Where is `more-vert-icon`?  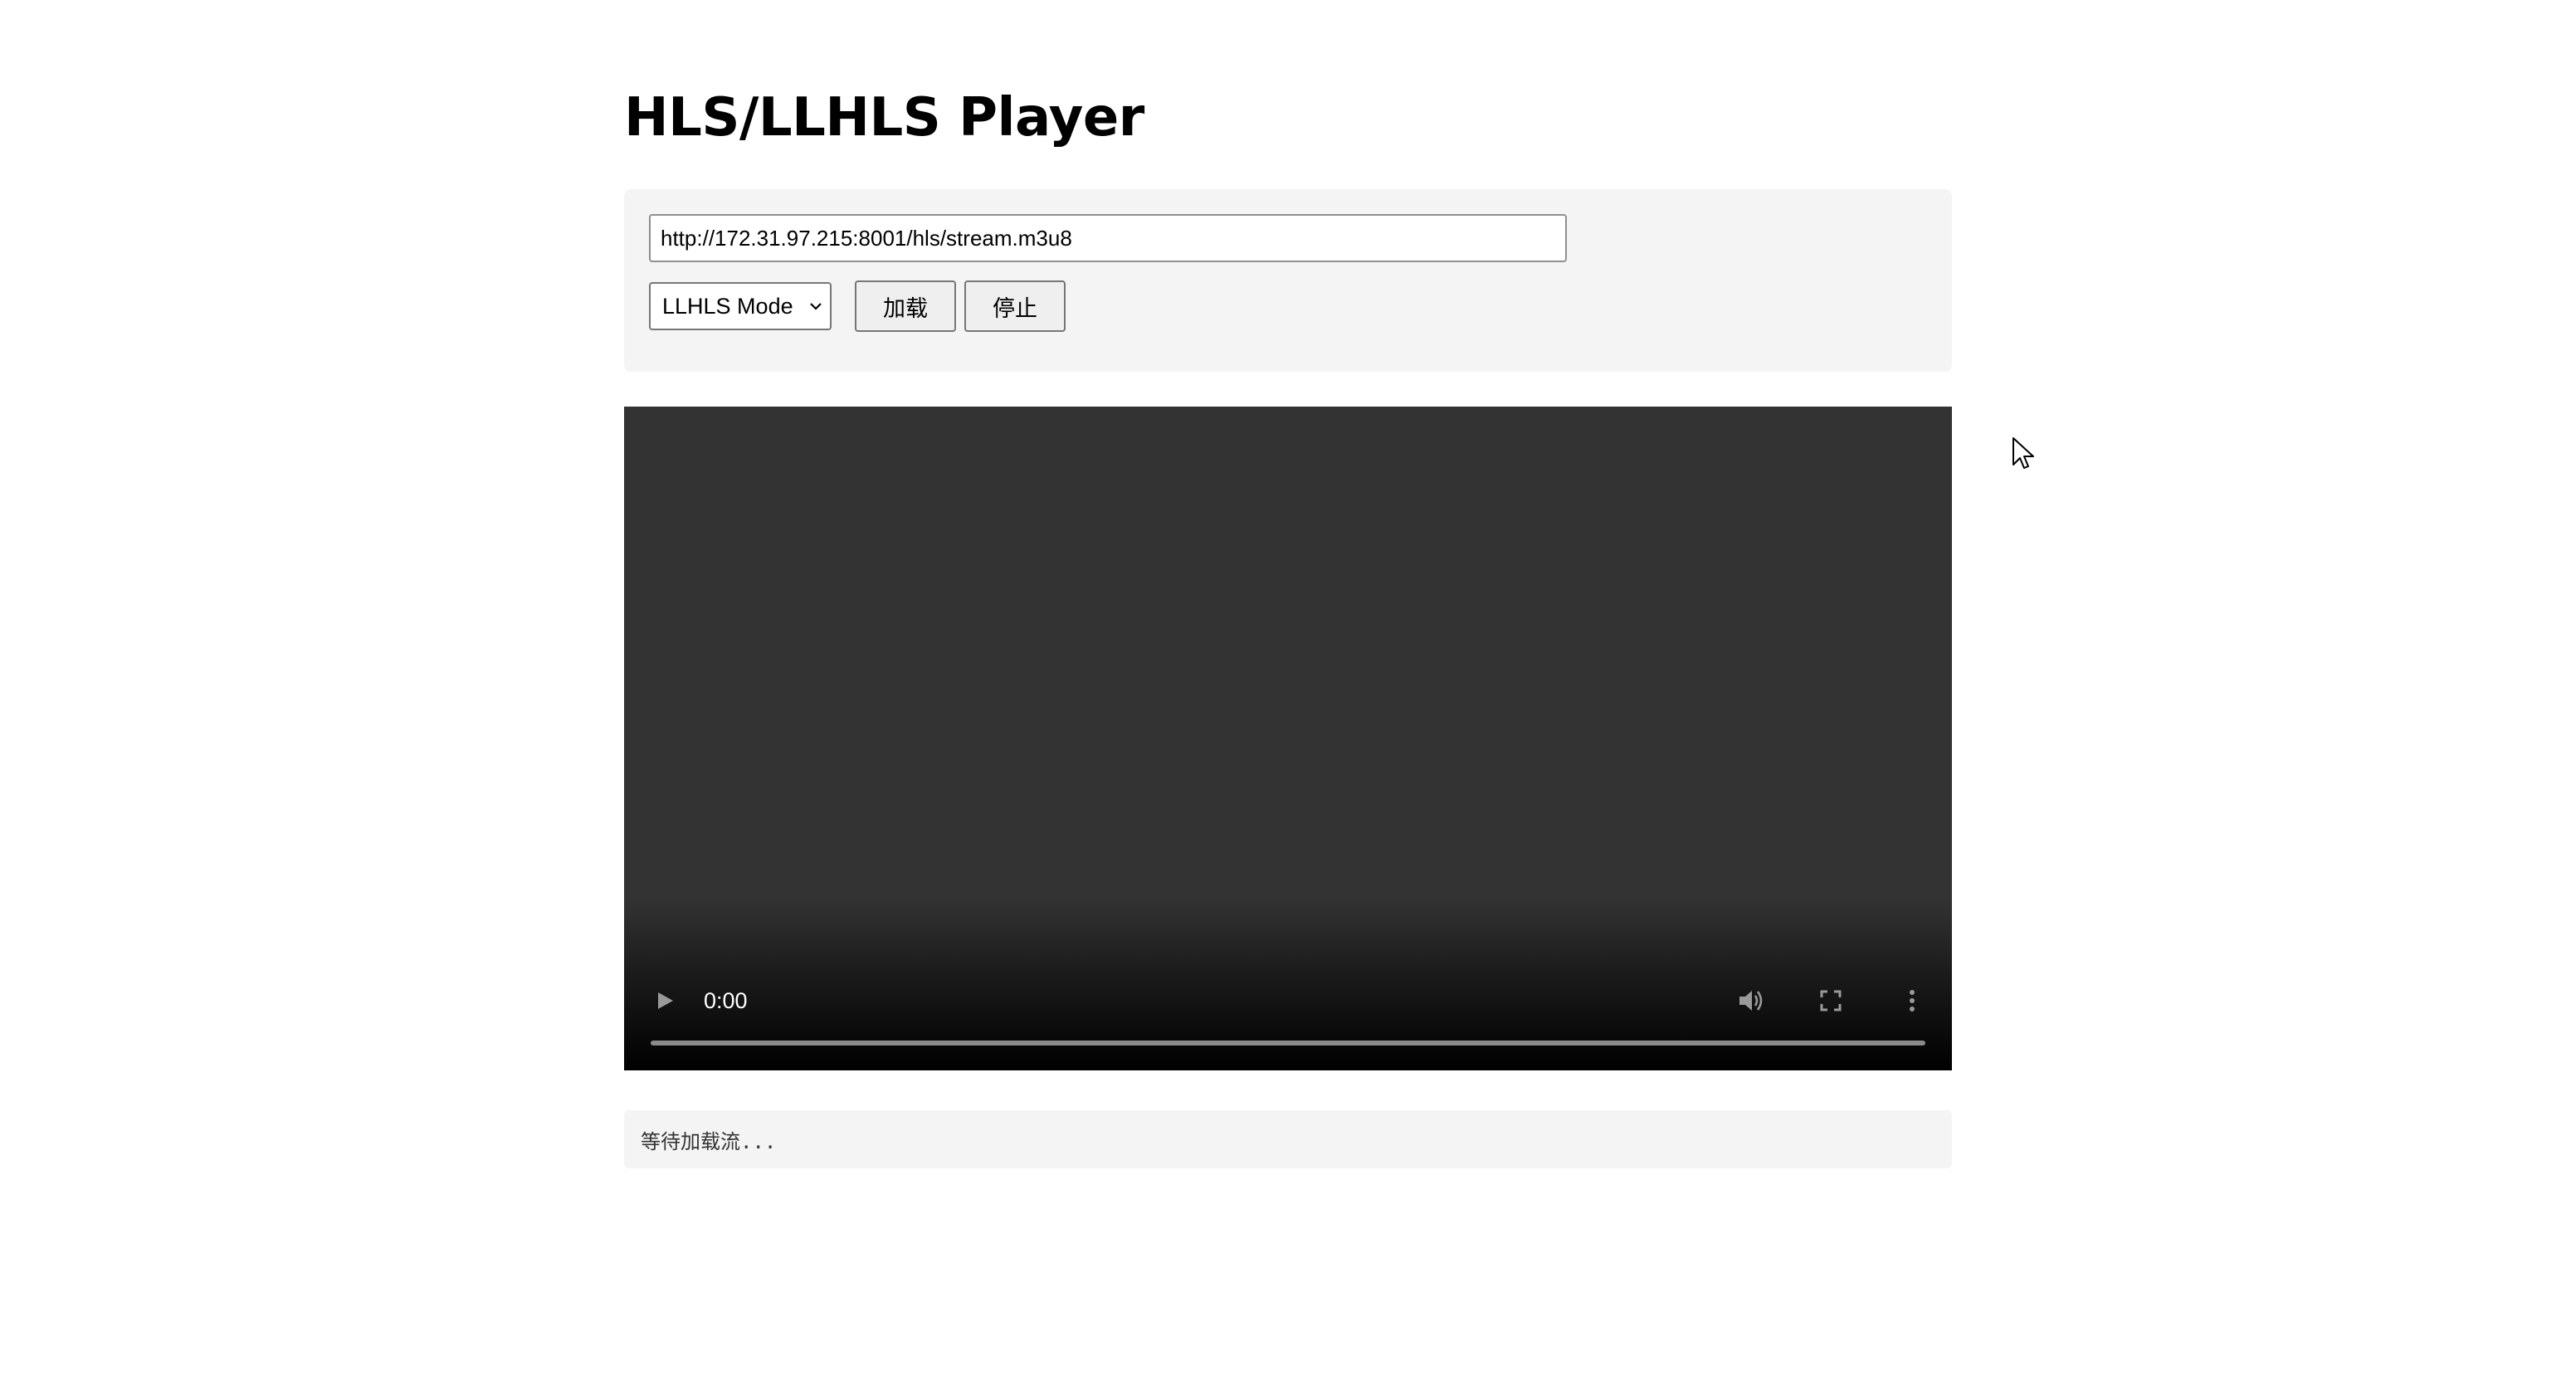 more-vert-icon is located at coordinates (1912, 1000).